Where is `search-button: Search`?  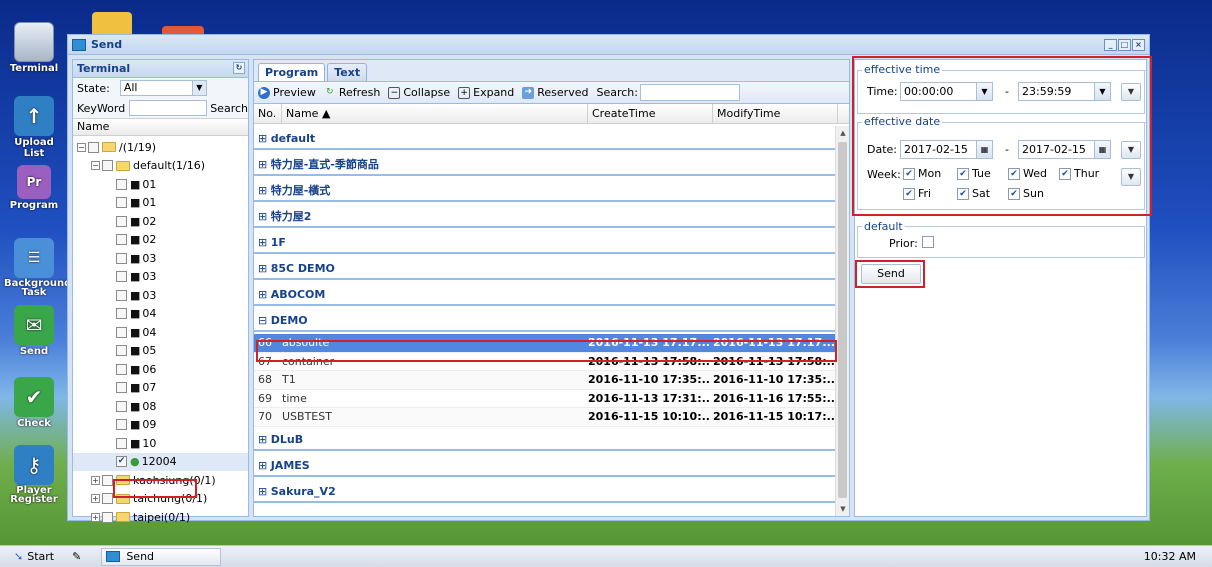
search-button: Search is located at coordinates (229, 108).